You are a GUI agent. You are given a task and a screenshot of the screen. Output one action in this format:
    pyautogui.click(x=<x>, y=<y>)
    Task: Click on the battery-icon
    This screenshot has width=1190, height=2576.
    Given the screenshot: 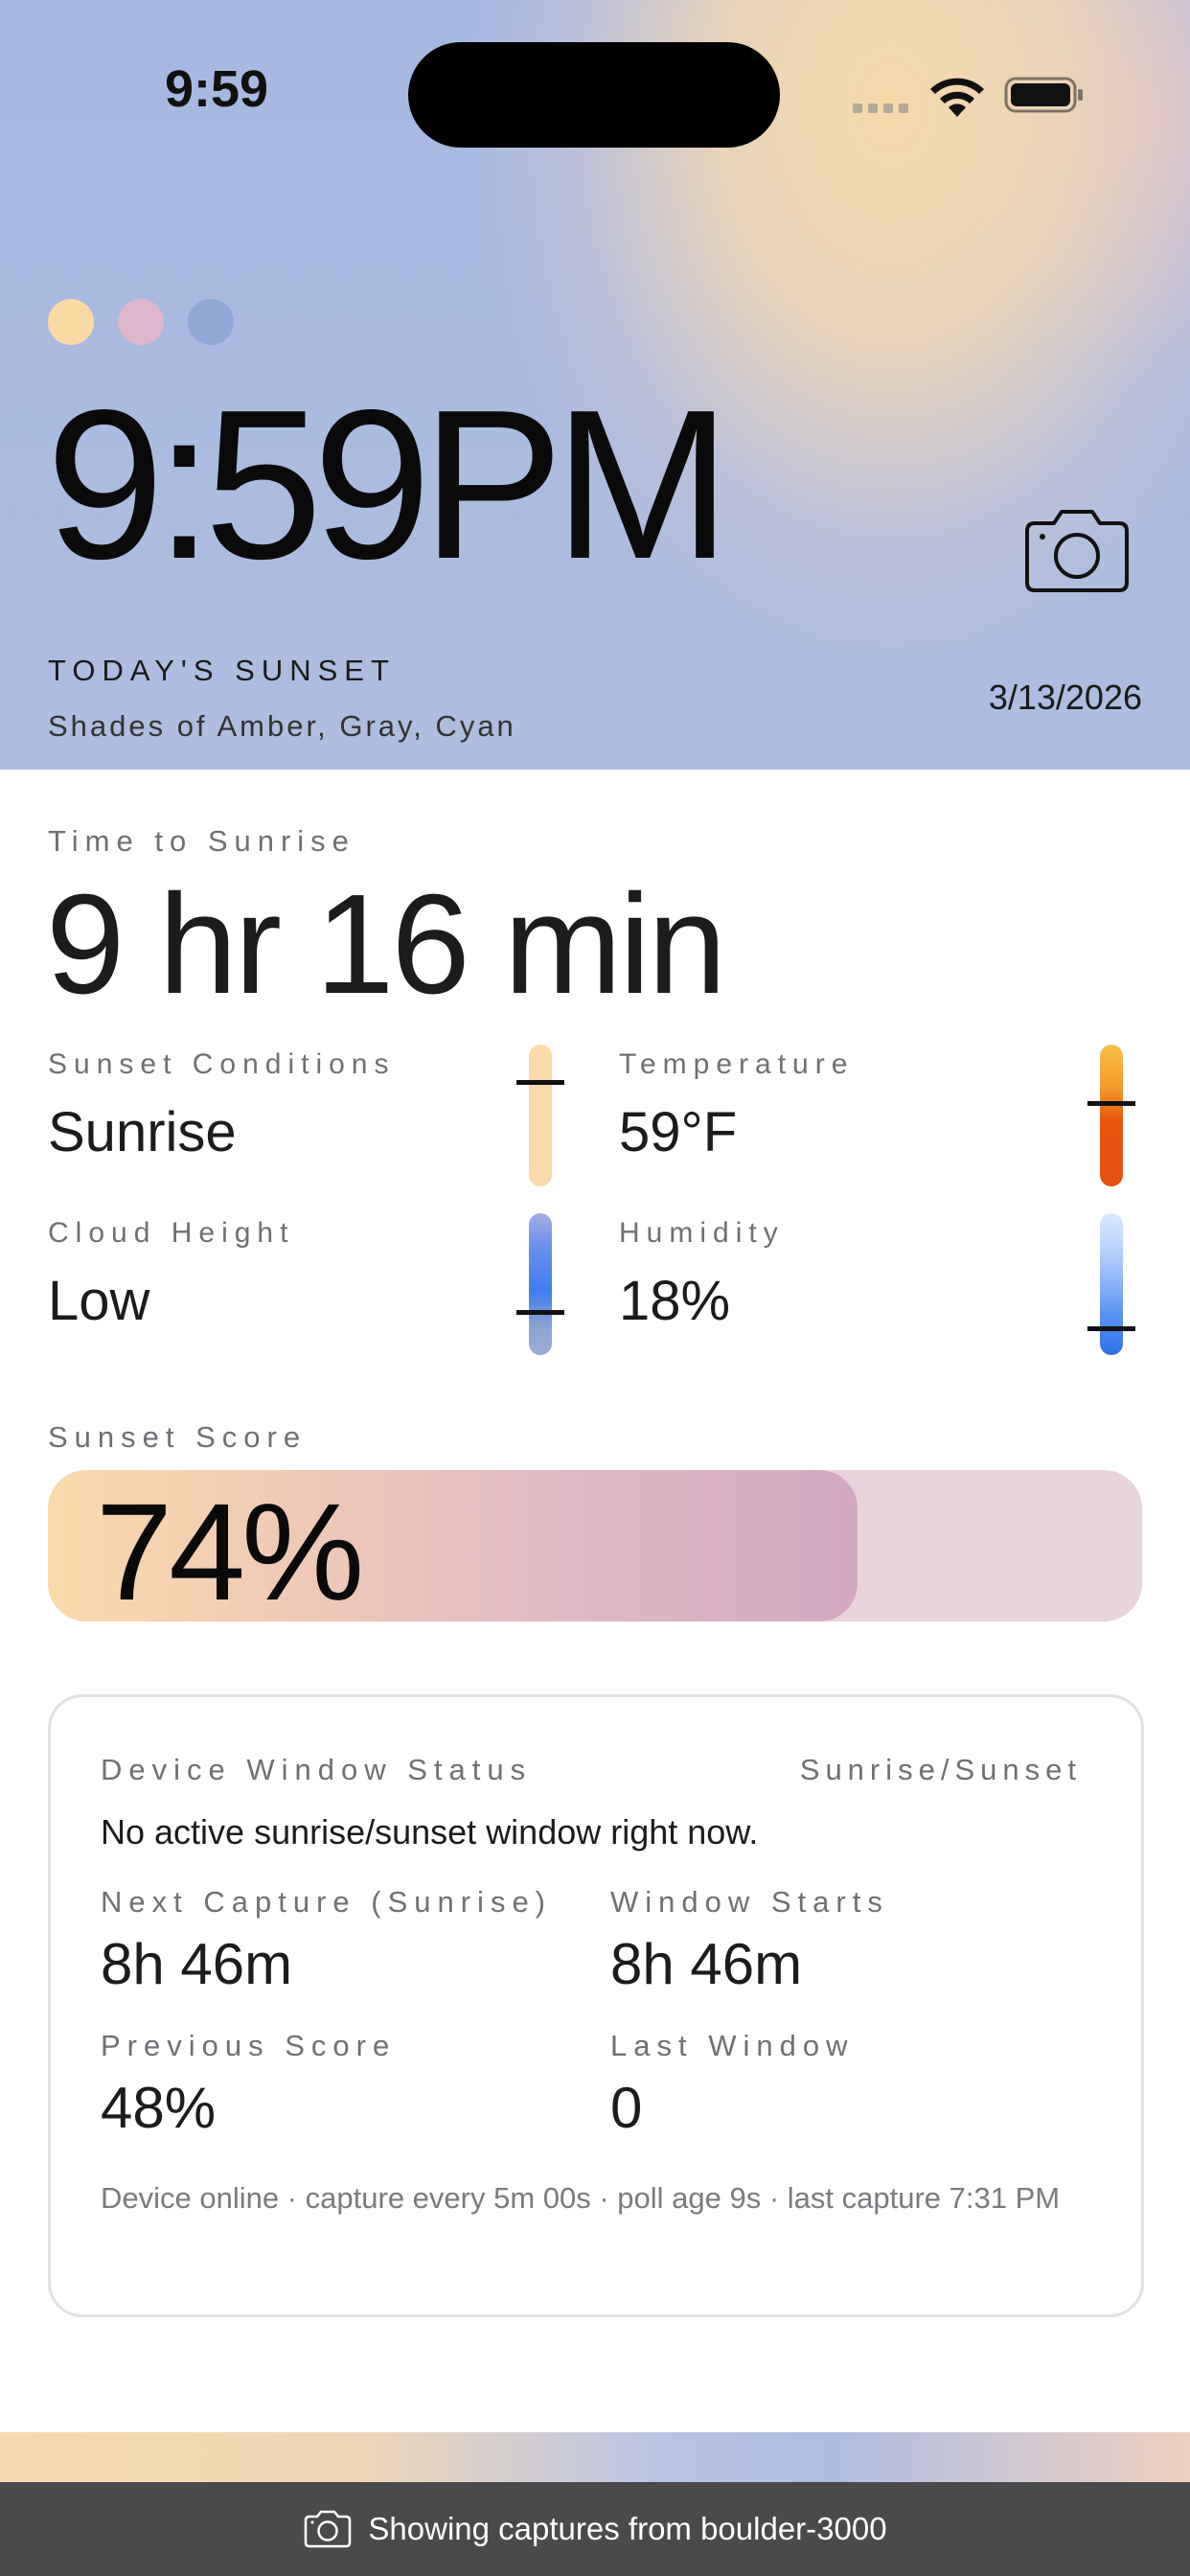 What is the action you would take?
    pyautogui.click(x=1043, y=95)
    